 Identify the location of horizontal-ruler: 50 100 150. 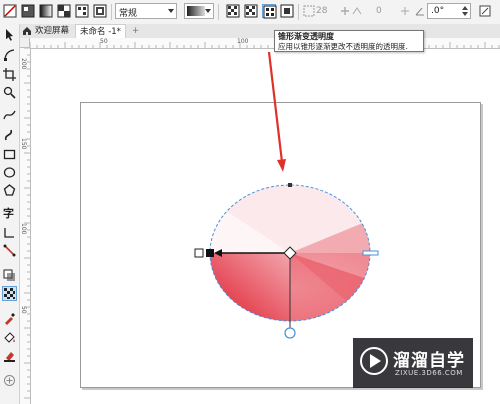
(265, 43).